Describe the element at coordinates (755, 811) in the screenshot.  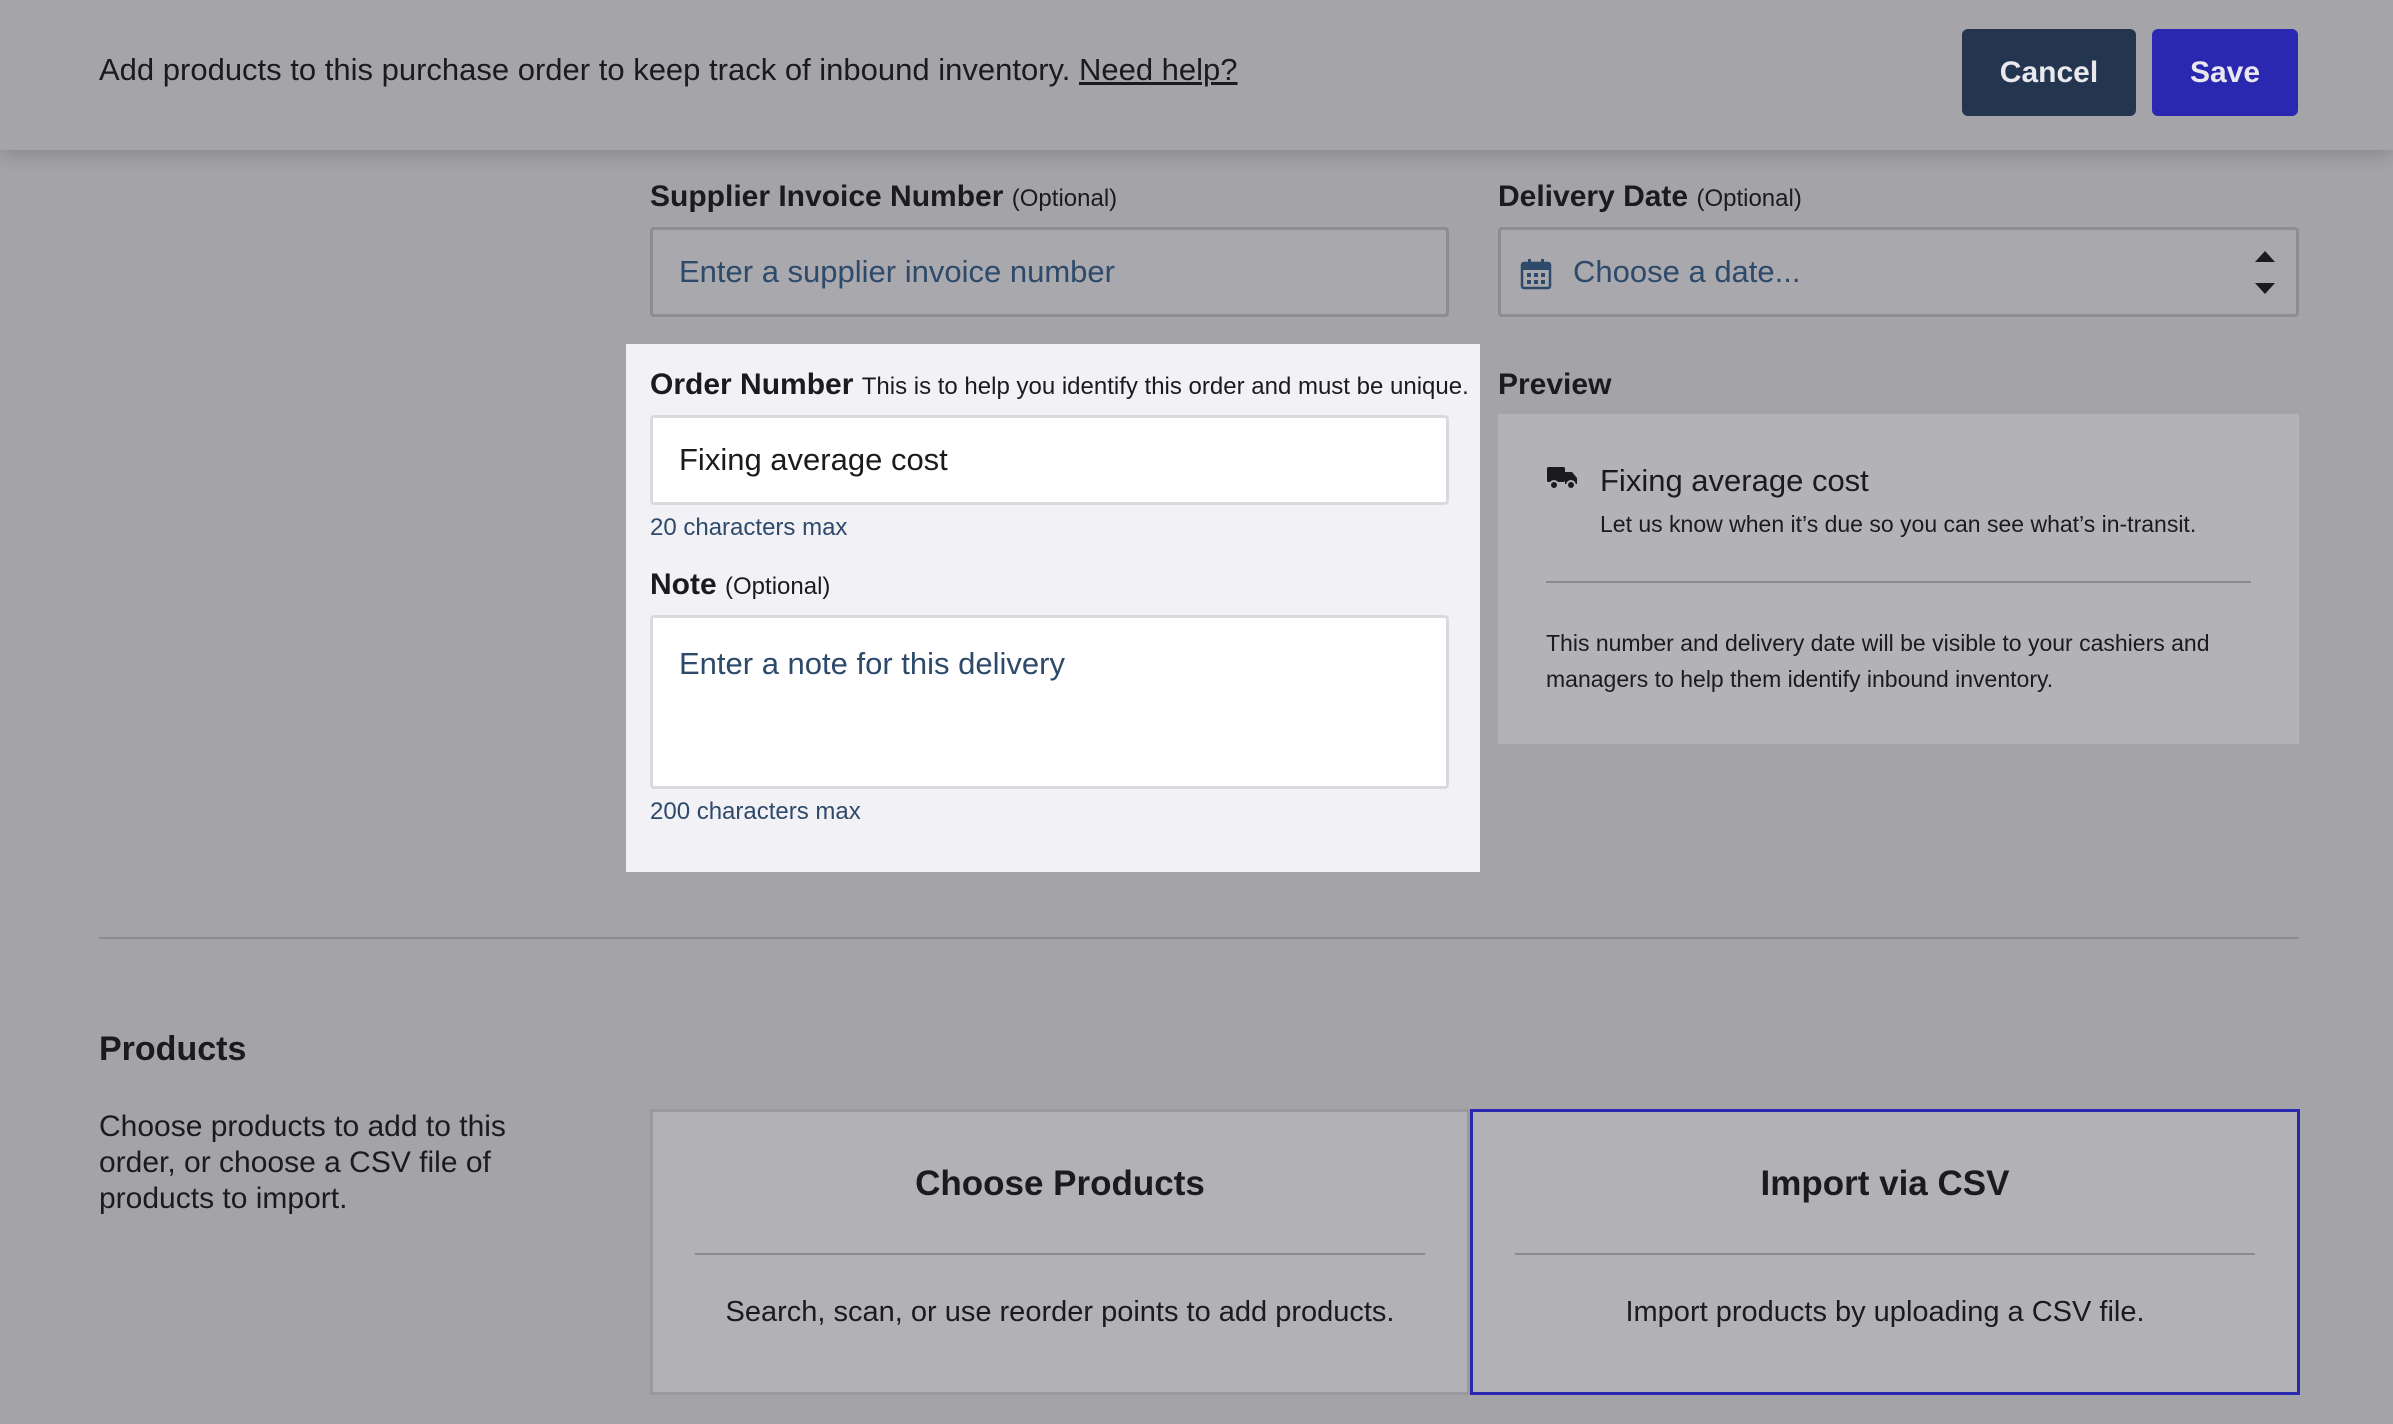
I see `note-max-note: 200 characters max` at that location.